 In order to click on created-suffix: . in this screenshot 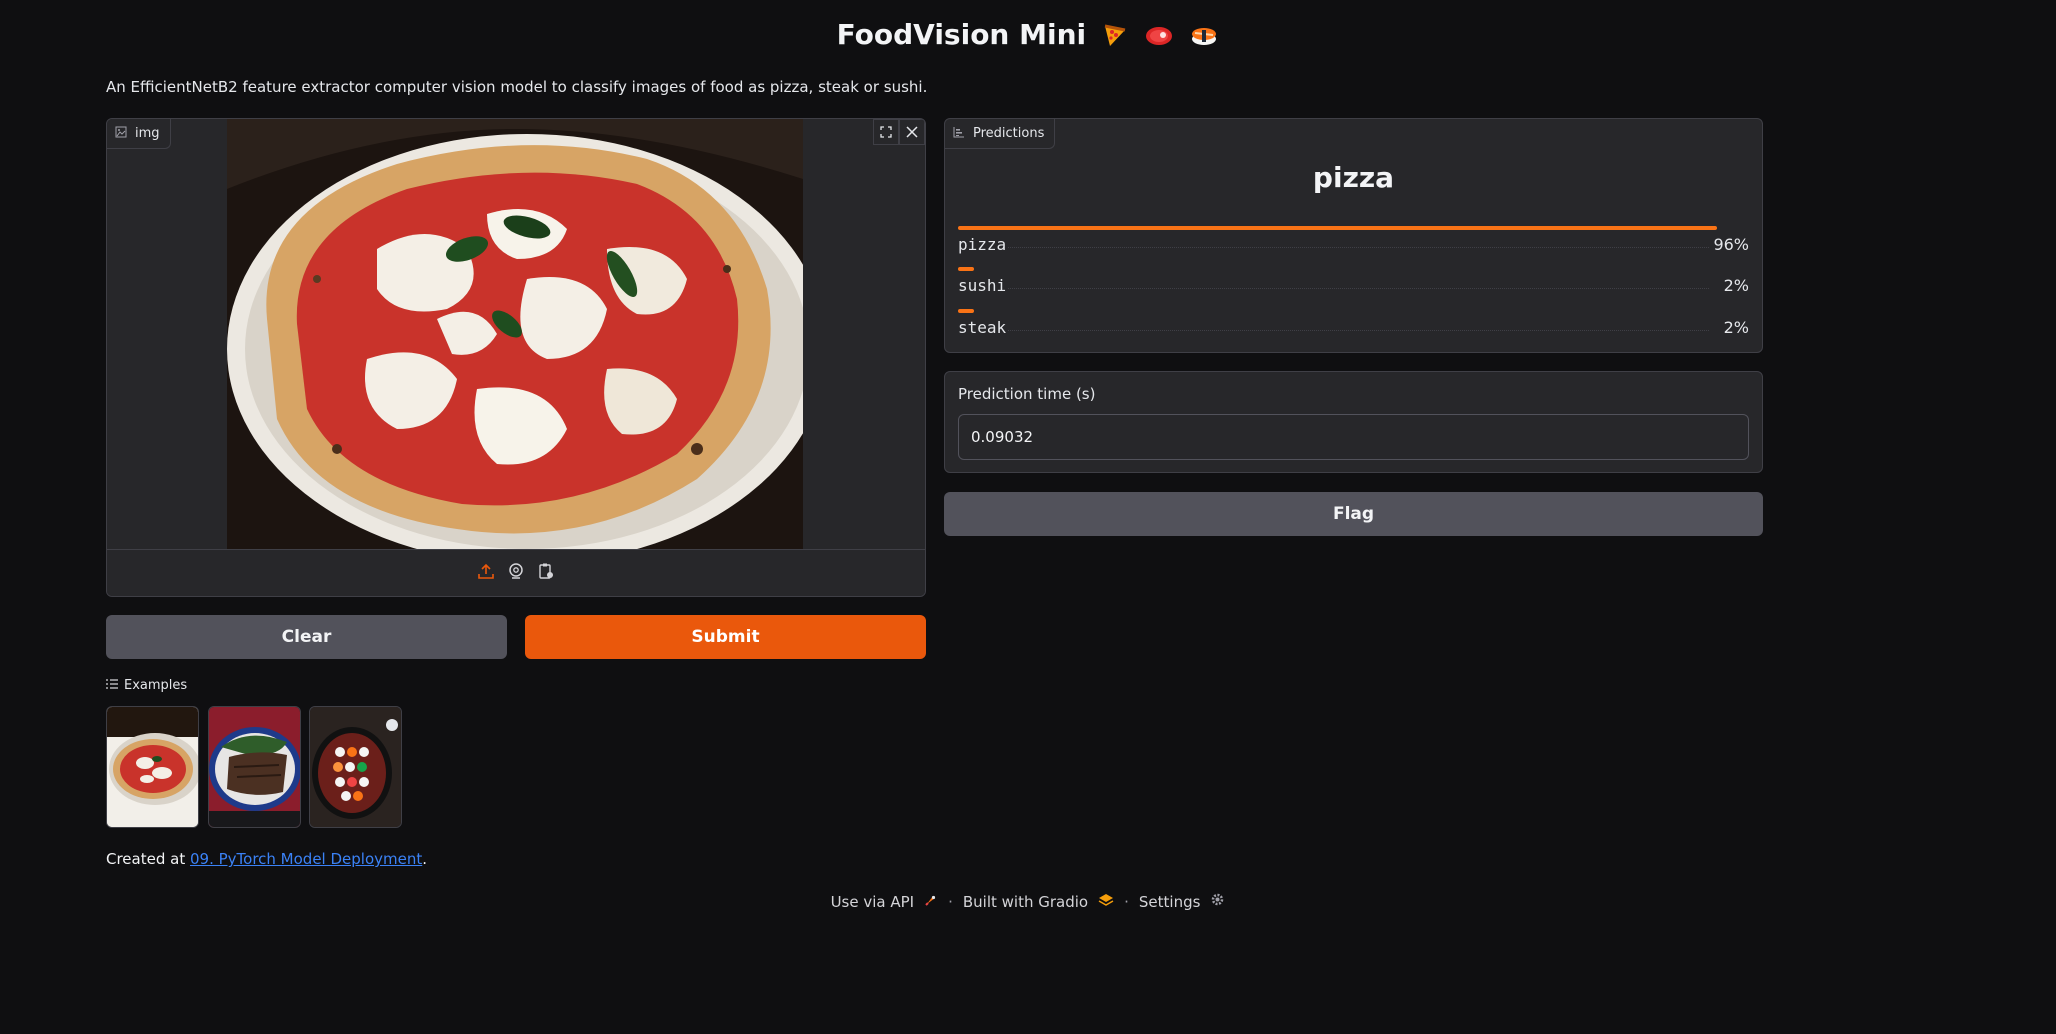, I will do `click(425, 859)`.